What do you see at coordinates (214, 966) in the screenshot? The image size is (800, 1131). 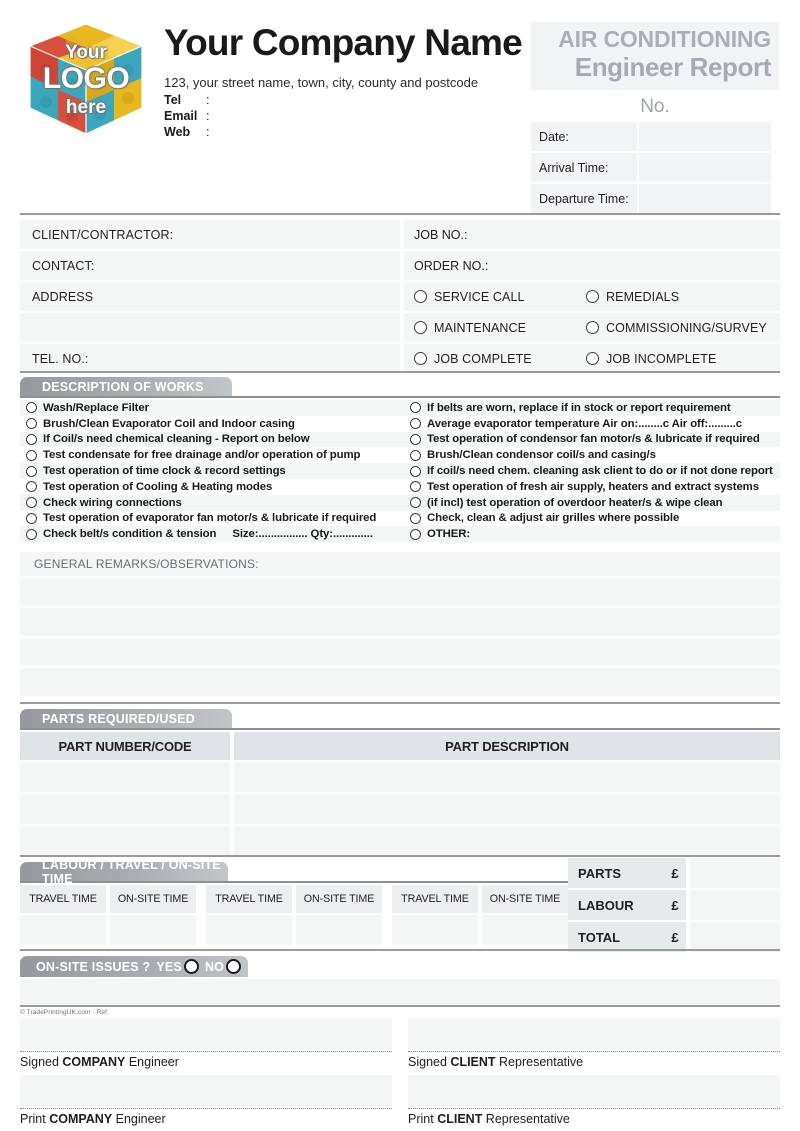 I see `onsite-issues-no-label: NO` at bounding box center [214, 966].